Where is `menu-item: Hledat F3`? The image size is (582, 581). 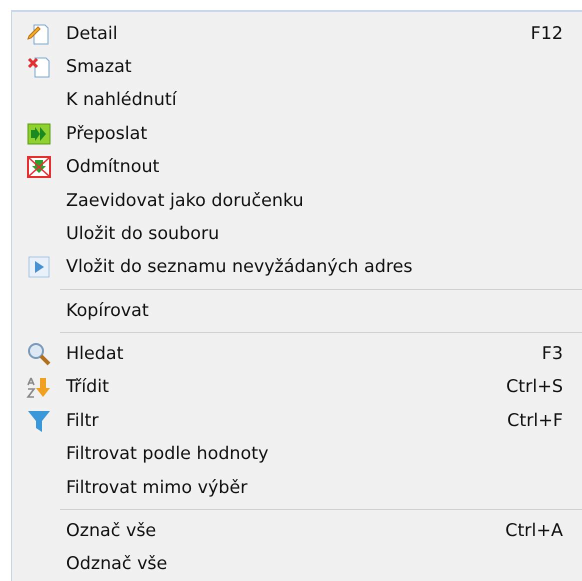 menu-item: Hledat F3 is located at coordinates (297, 354).